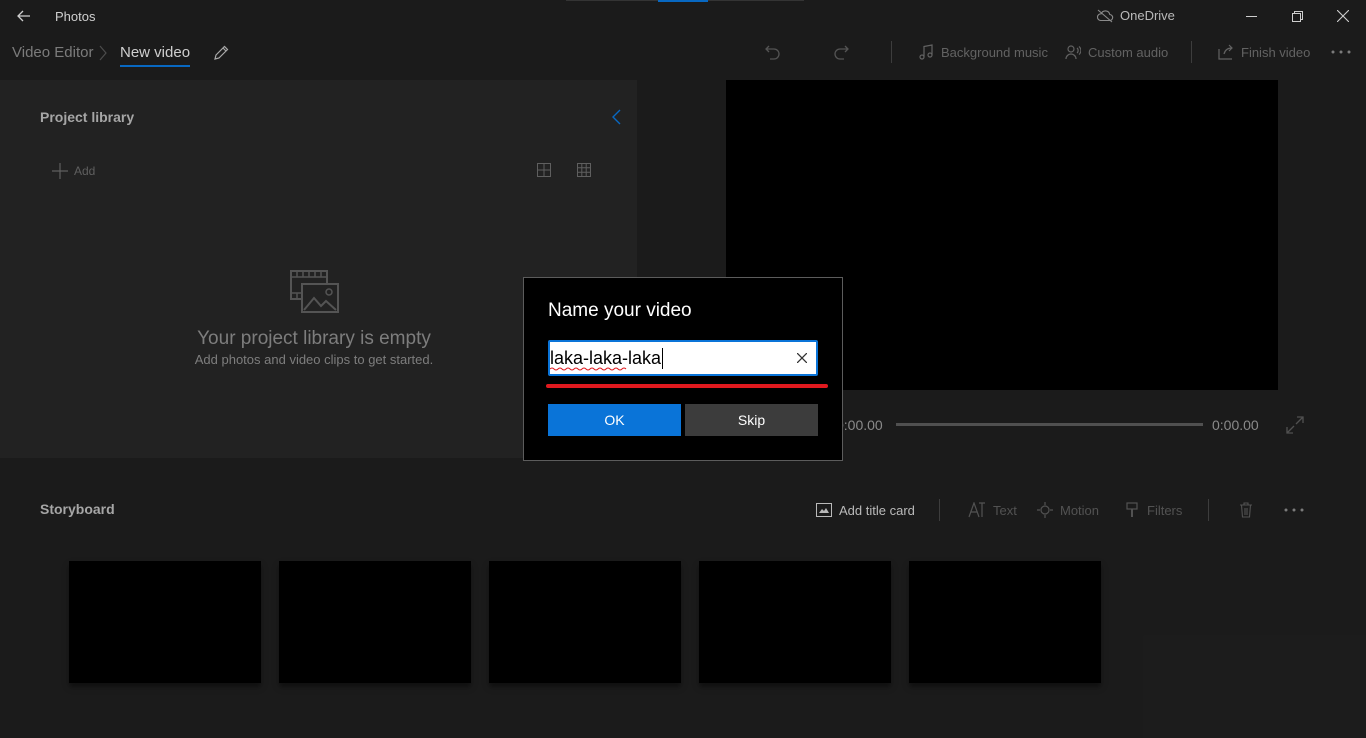 This screenshot has height=738, width=1366. Describe the element at coordinates (687, 386) in the screenshot. I see `annotation-underline` at that location.